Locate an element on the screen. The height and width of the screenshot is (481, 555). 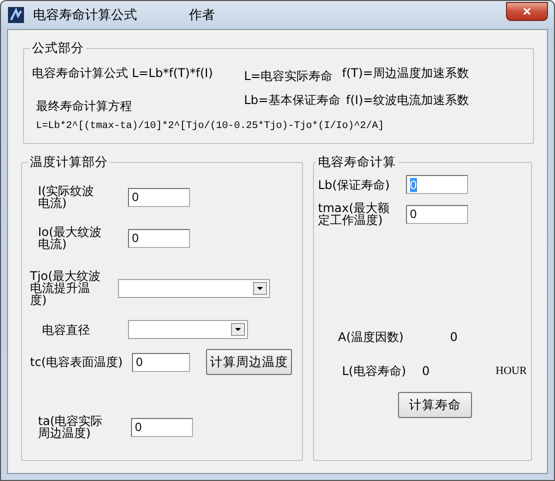
app-icon is located at coordinates (16, 15).